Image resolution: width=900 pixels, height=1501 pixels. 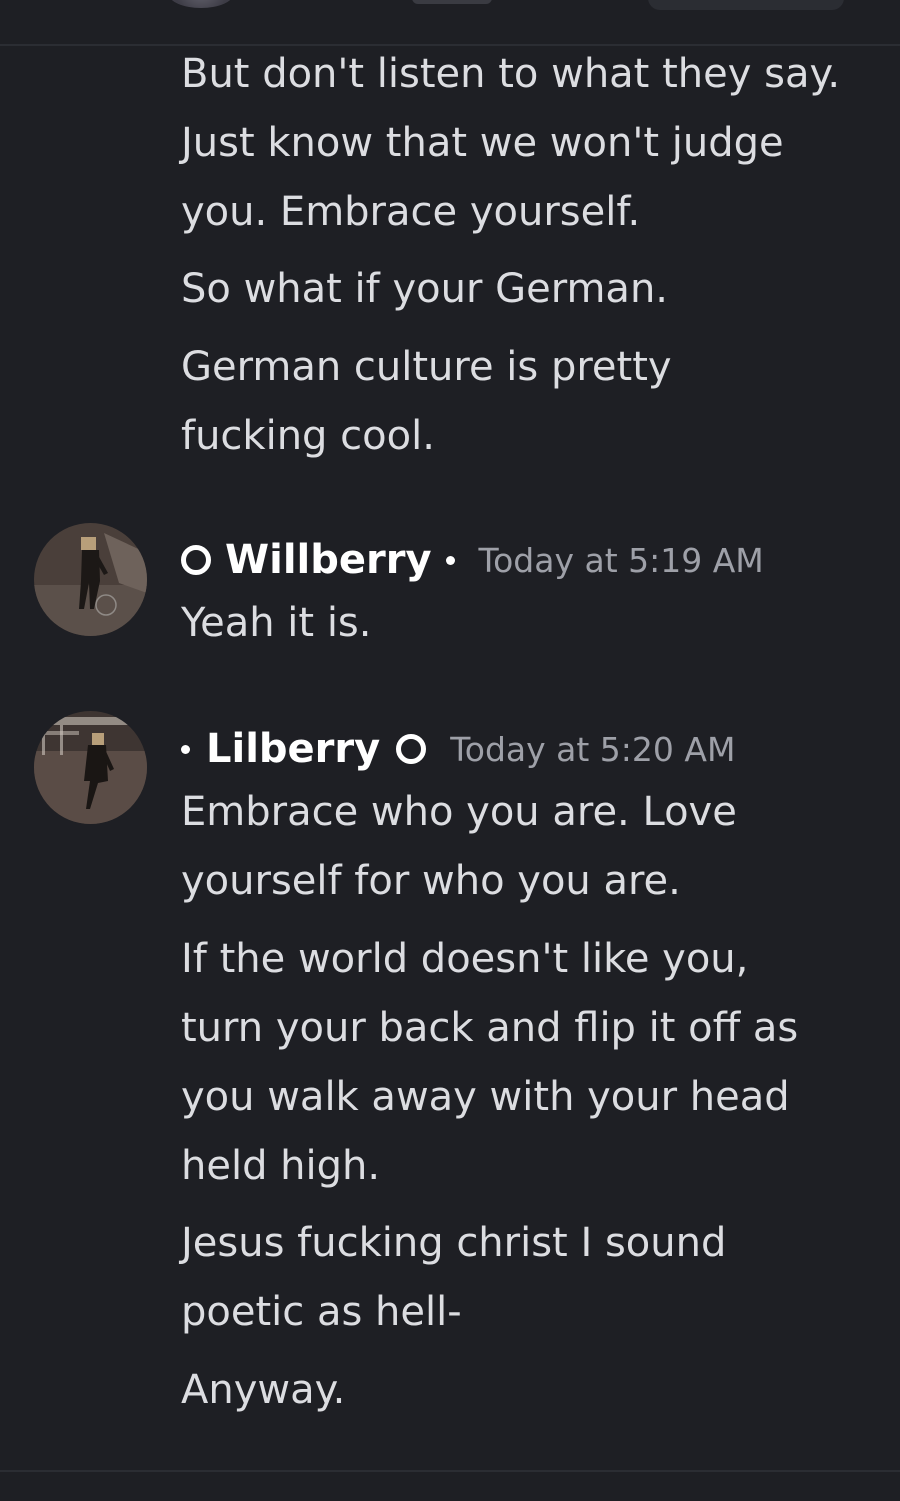 What do you see at coordinates (411, 212) in the screenshot?
I see `message-line: you. Embrace yourself.` at bounding box center [411, 212].